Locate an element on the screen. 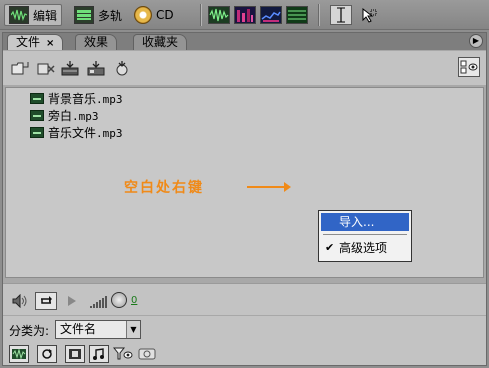 The width and height of the screenshot is (489, 368). list-item: 音乐文件.mp3 is located at coordinates (76, 132).